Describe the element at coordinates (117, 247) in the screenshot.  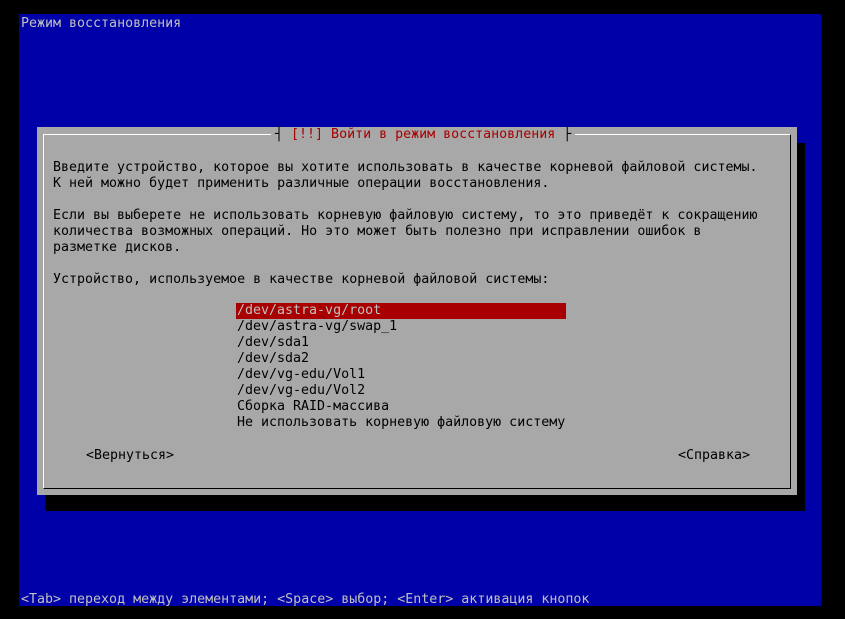
I see `warning-line-3: разметке дисков.` at that location.